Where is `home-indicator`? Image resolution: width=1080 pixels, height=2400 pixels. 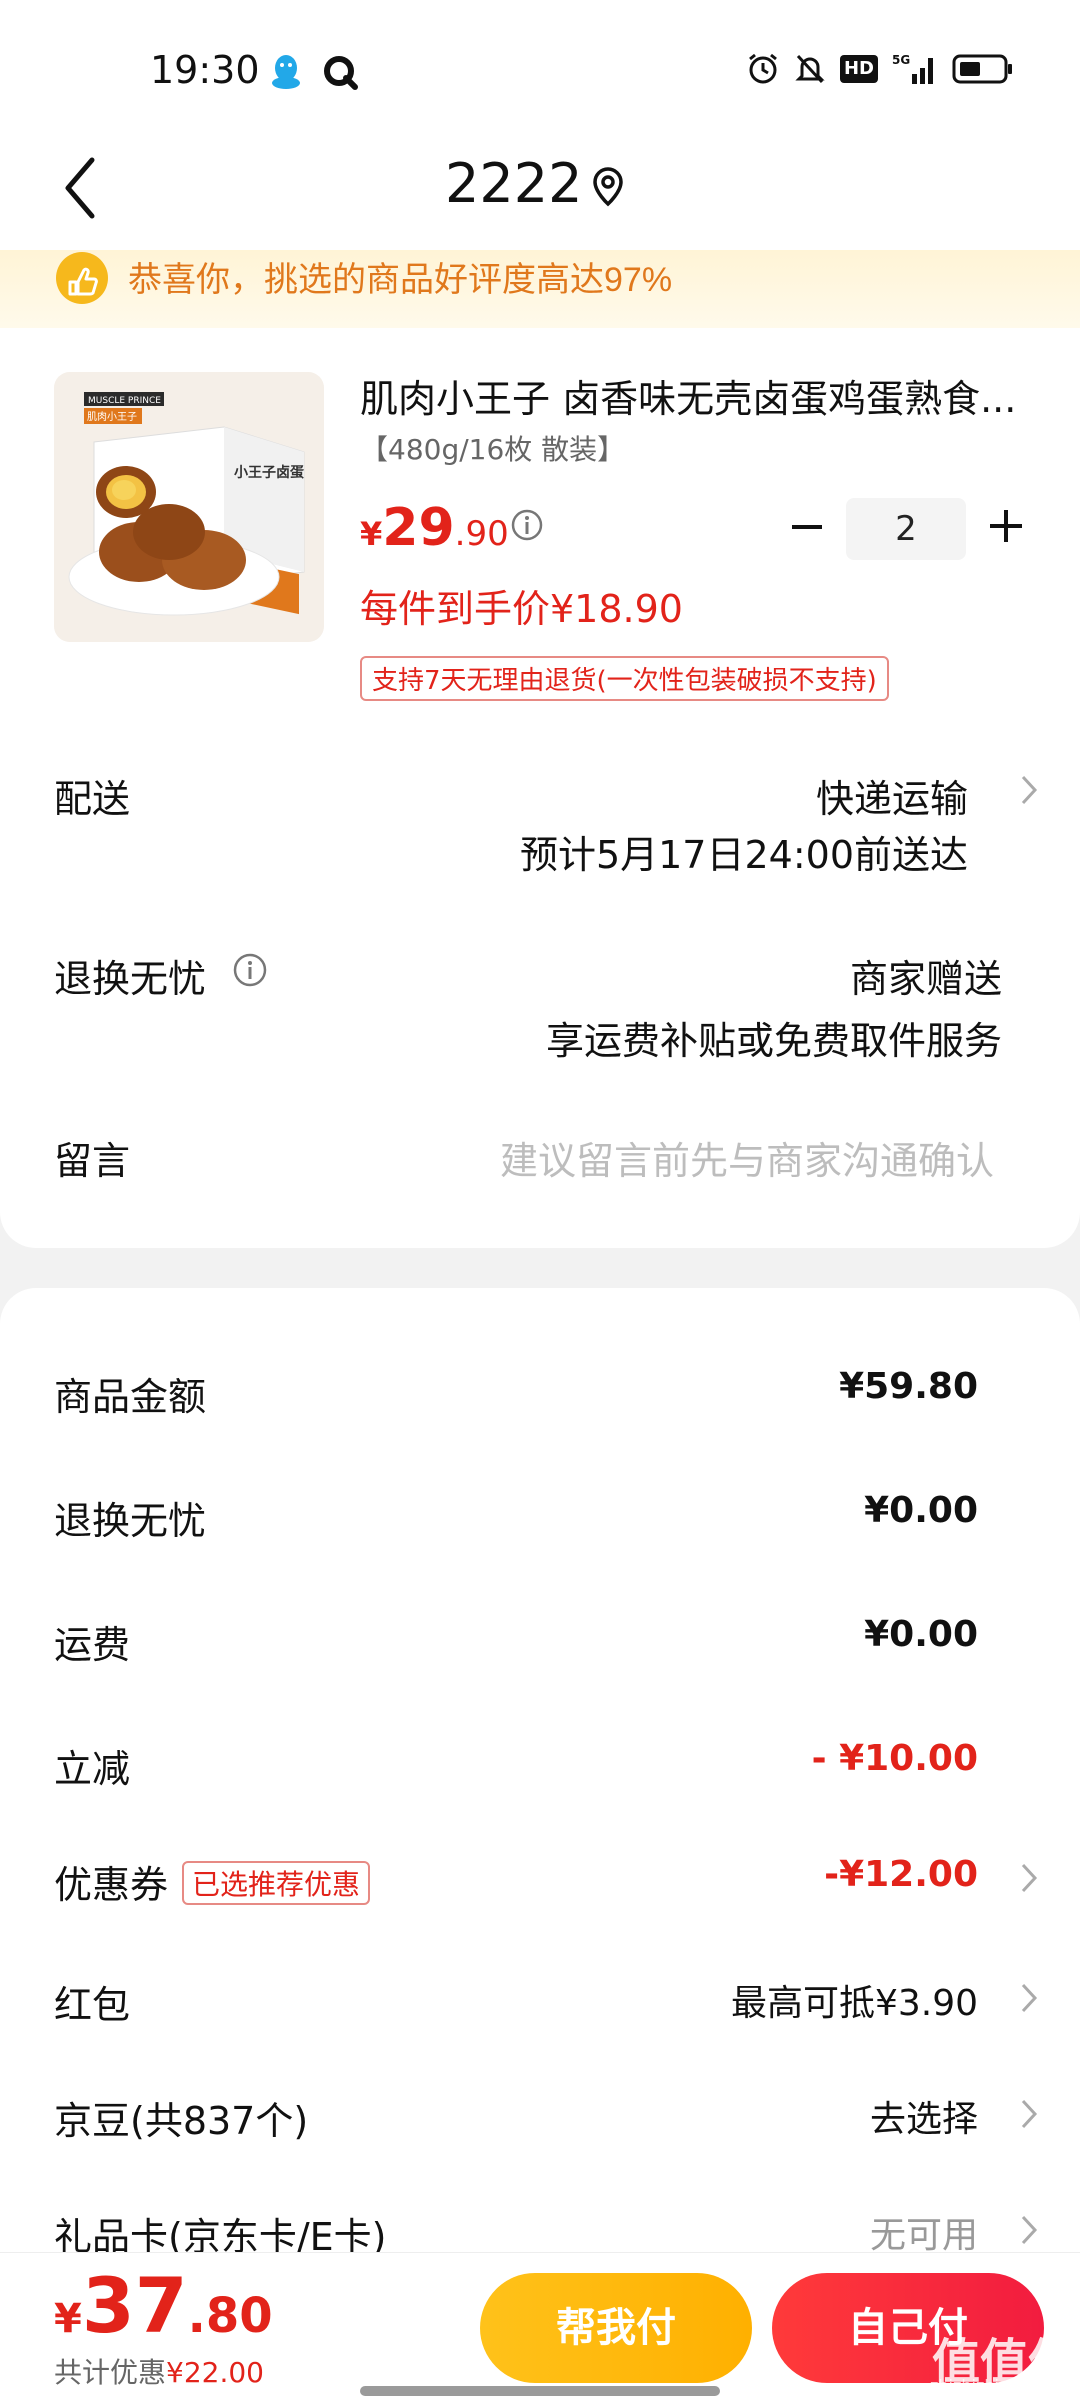 home-indicator is located at coordinates (540, 2391).